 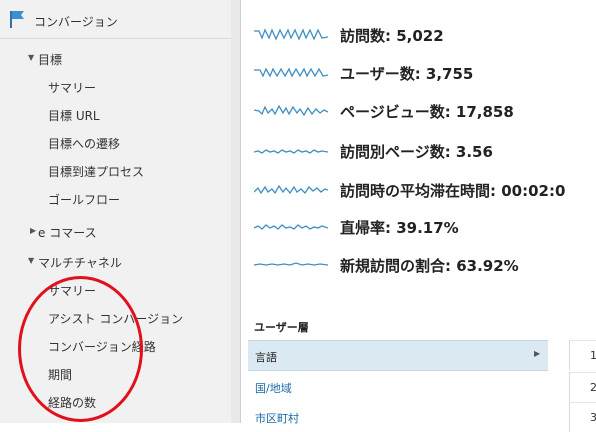 What do you see at coordinates (76, 22) in the screenshot?
I see `sidebar-conversion-label: コンバージョン` at bounding box center [76, 22].